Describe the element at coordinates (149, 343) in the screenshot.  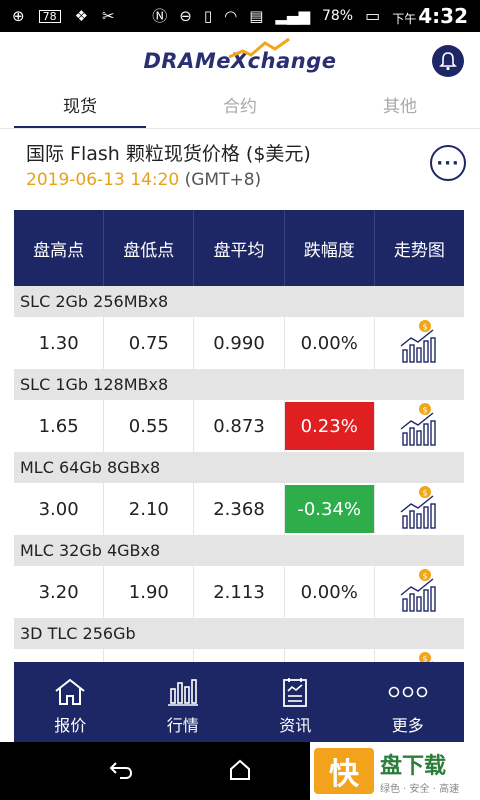
I see `cell-low: 0.75` at that location.